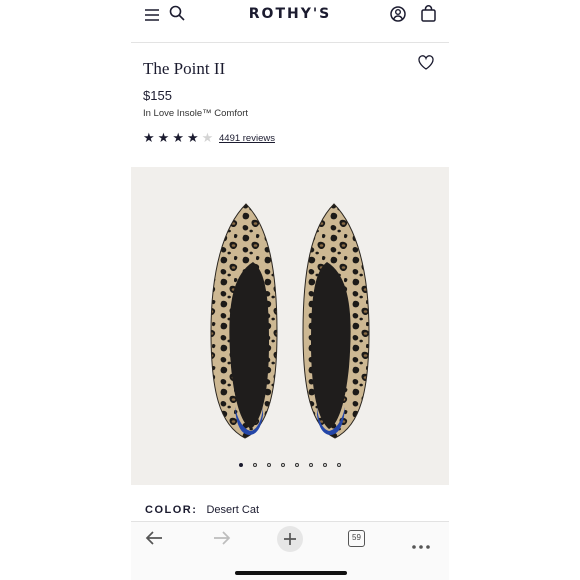 The height and width of the screenshot is (580, 580). Describe the element at coordinates (207, 137) in the screenshot. I see `star-empty-icon: ★` at that location.